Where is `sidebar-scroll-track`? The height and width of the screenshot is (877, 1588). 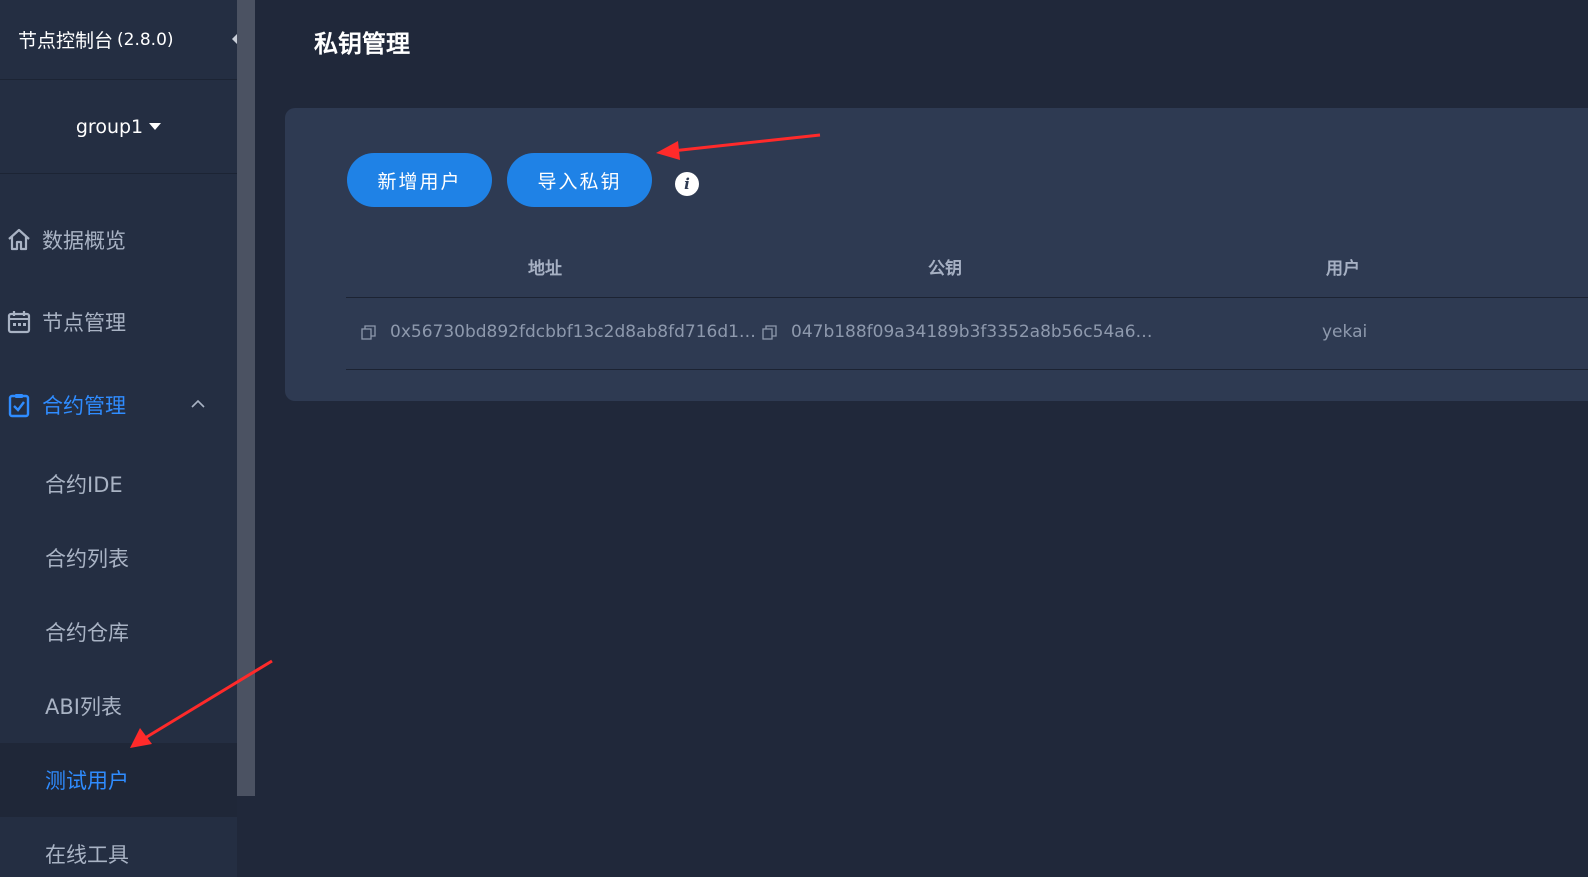 sidebar-scroll-track is located at coordinates (246, 836).